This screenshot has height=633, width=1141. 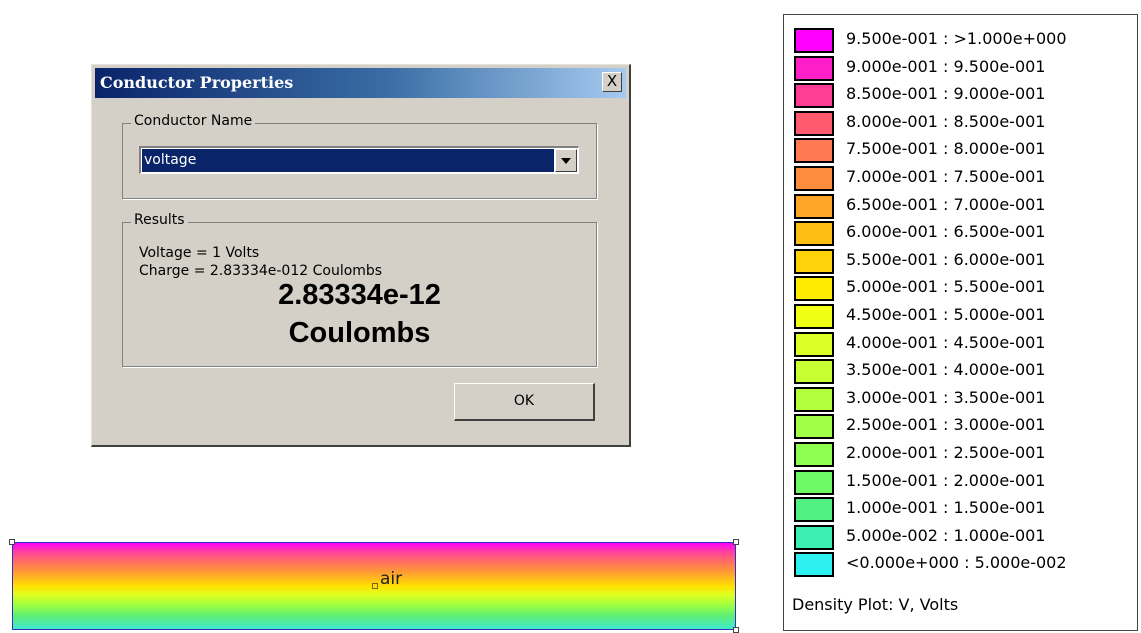 What do you see at coordinates (193, 121) in the screenshot?
I see `conductor-name-label: Conductor Name` at bounding box center [193, 121].